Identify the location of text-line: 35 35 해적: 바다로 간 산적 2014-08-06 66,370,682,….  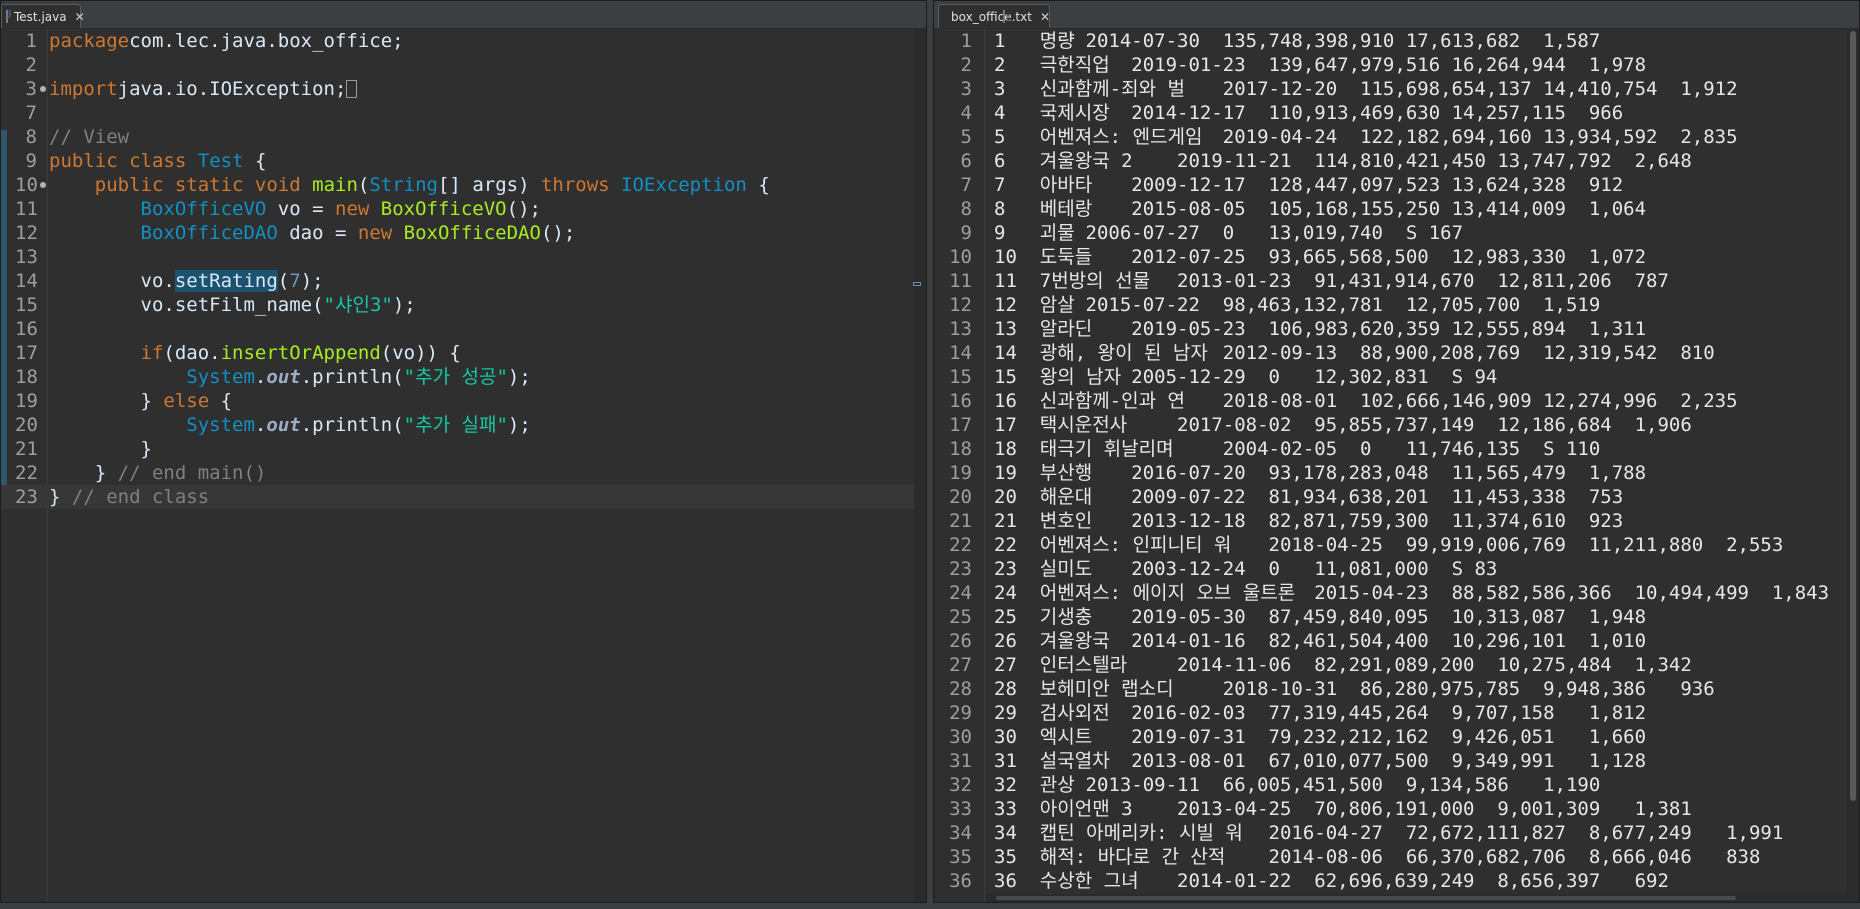
(1390, 857).